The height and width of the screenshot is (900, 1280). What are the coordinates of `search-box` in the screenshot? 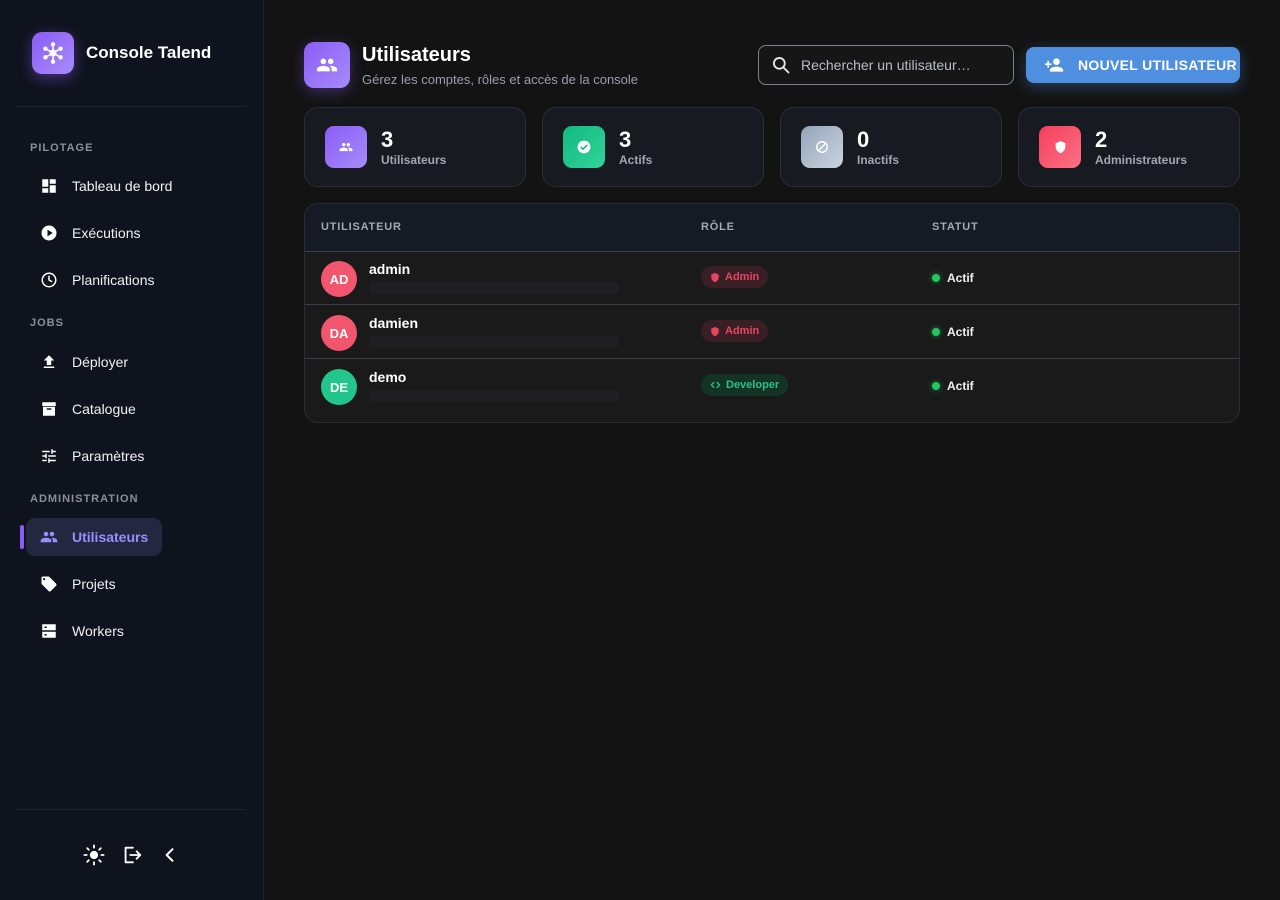 It's located at (886, 65).